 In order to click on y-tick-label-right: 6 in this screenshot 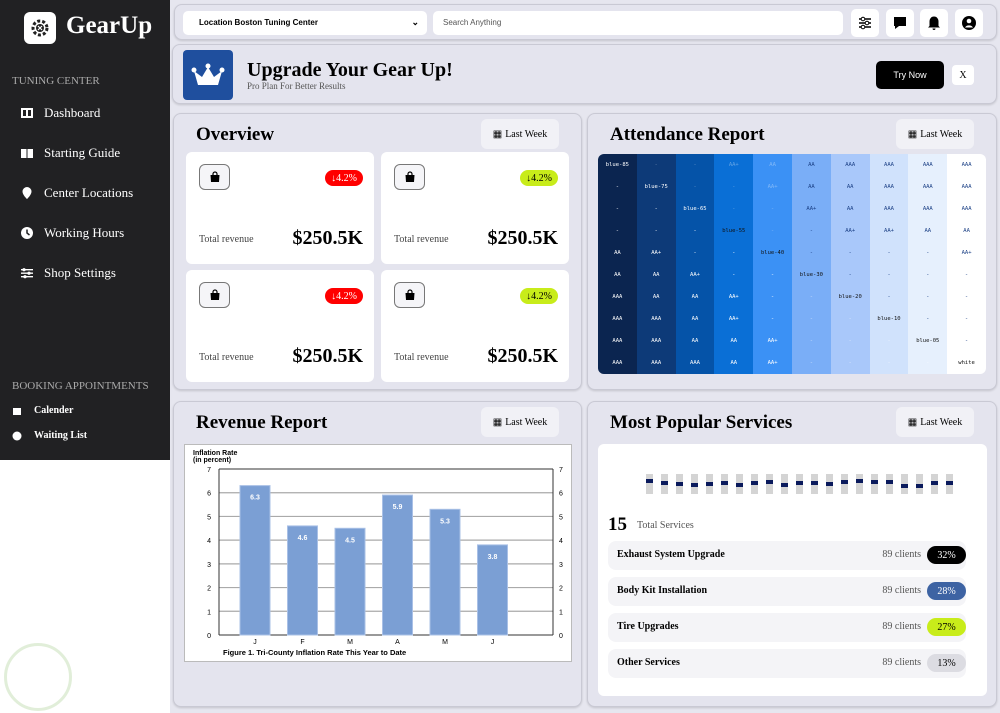, I will do `click(561, 494)`.